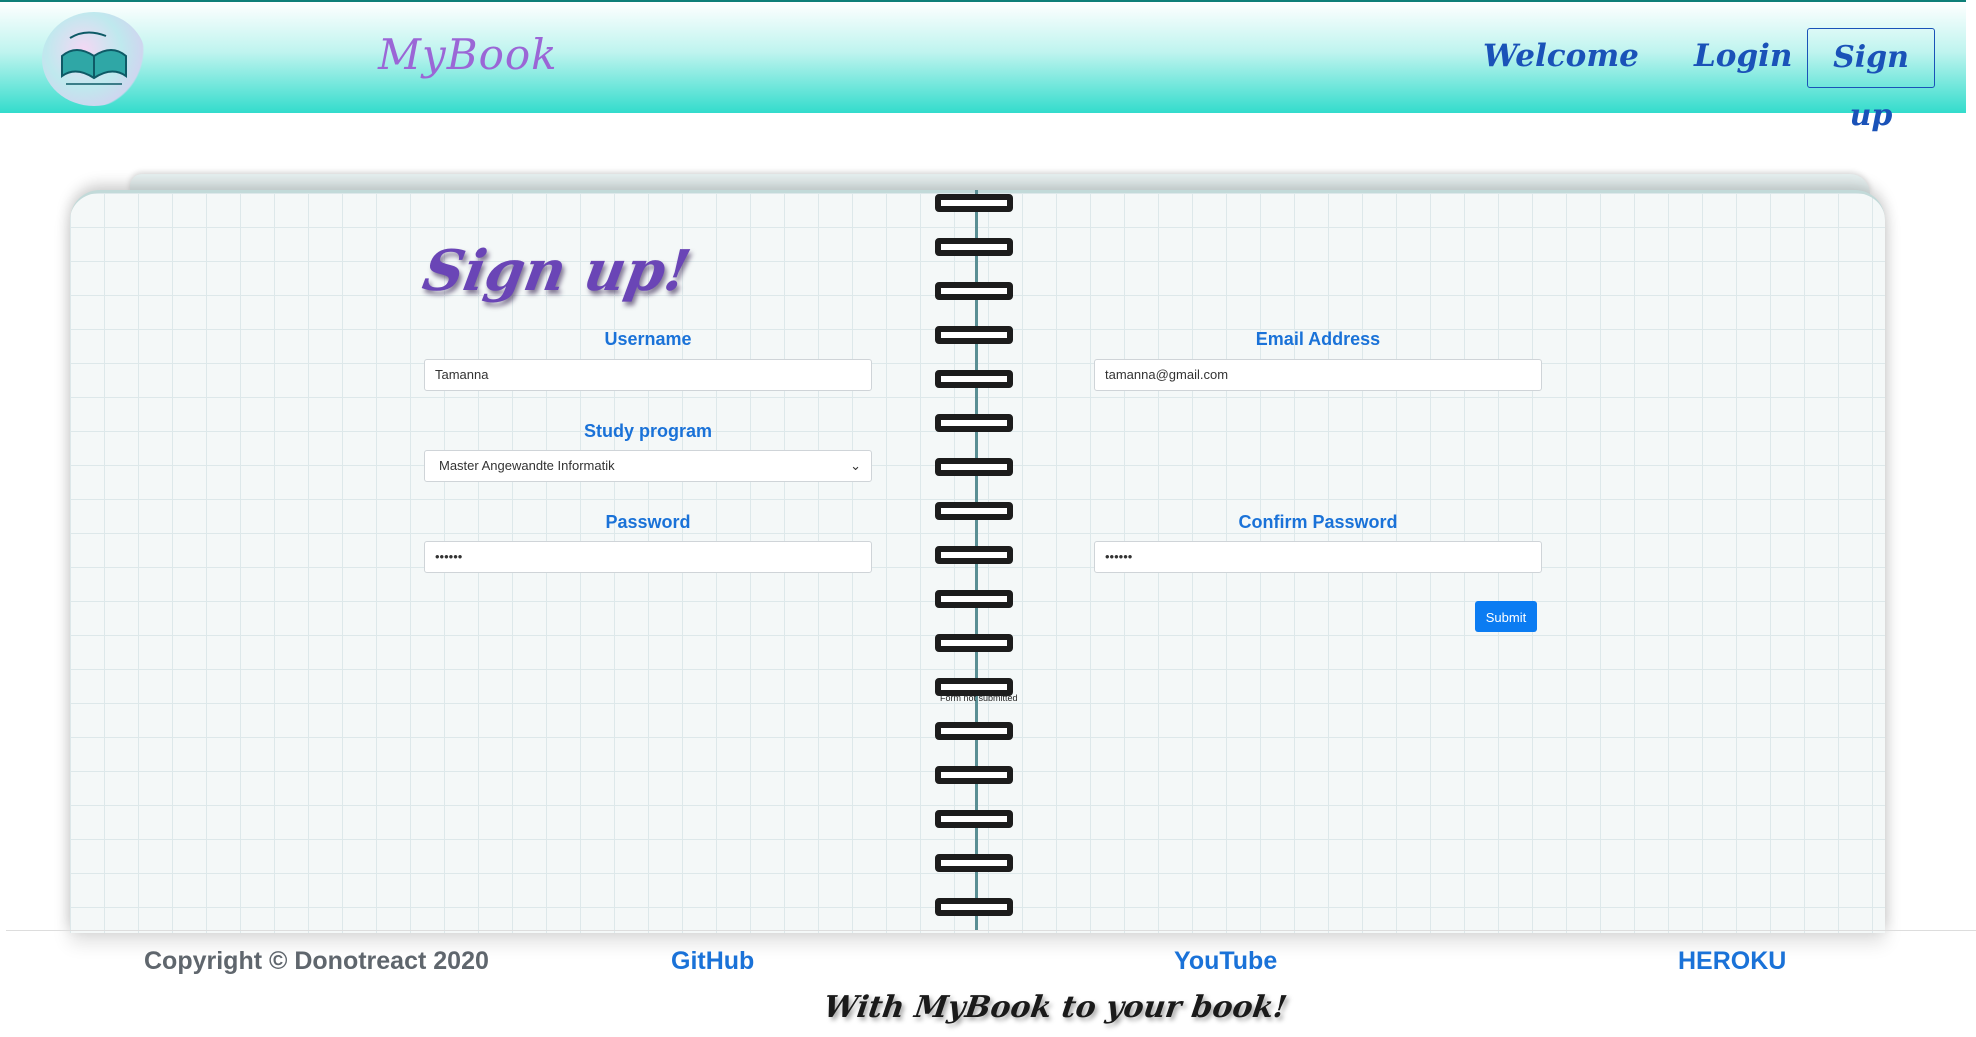 The image size is (1976, 1037). Describe the element at coordinates (1318, 339) in the screenshot. I see `email-label: Email Address` at that location.